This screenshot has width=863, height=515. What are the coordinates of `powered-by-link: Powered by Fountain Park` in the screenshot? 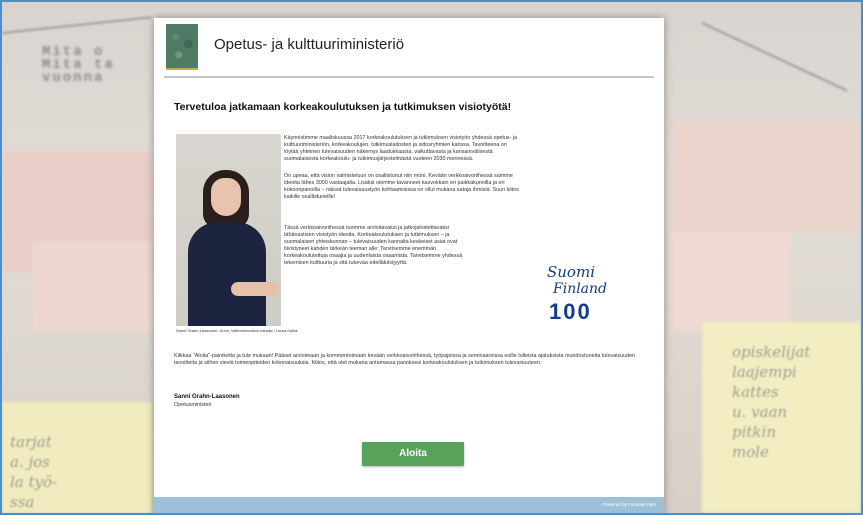 It's located at (629, 504).